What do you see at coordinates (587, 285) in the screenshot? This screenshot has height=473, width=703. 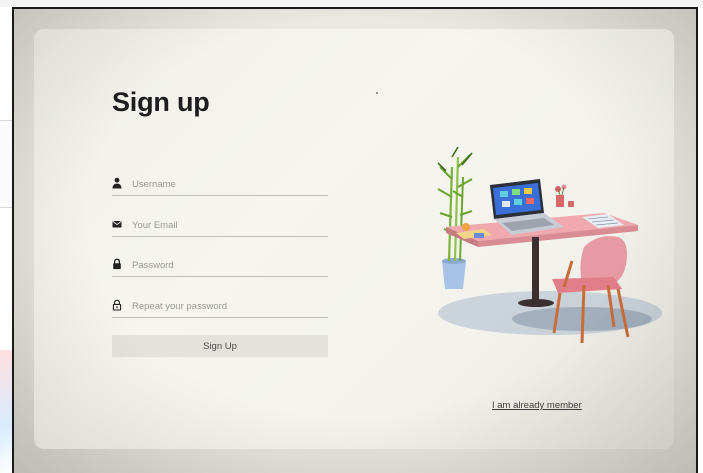 I see `chair-seat` at bounding box center [587, 285].